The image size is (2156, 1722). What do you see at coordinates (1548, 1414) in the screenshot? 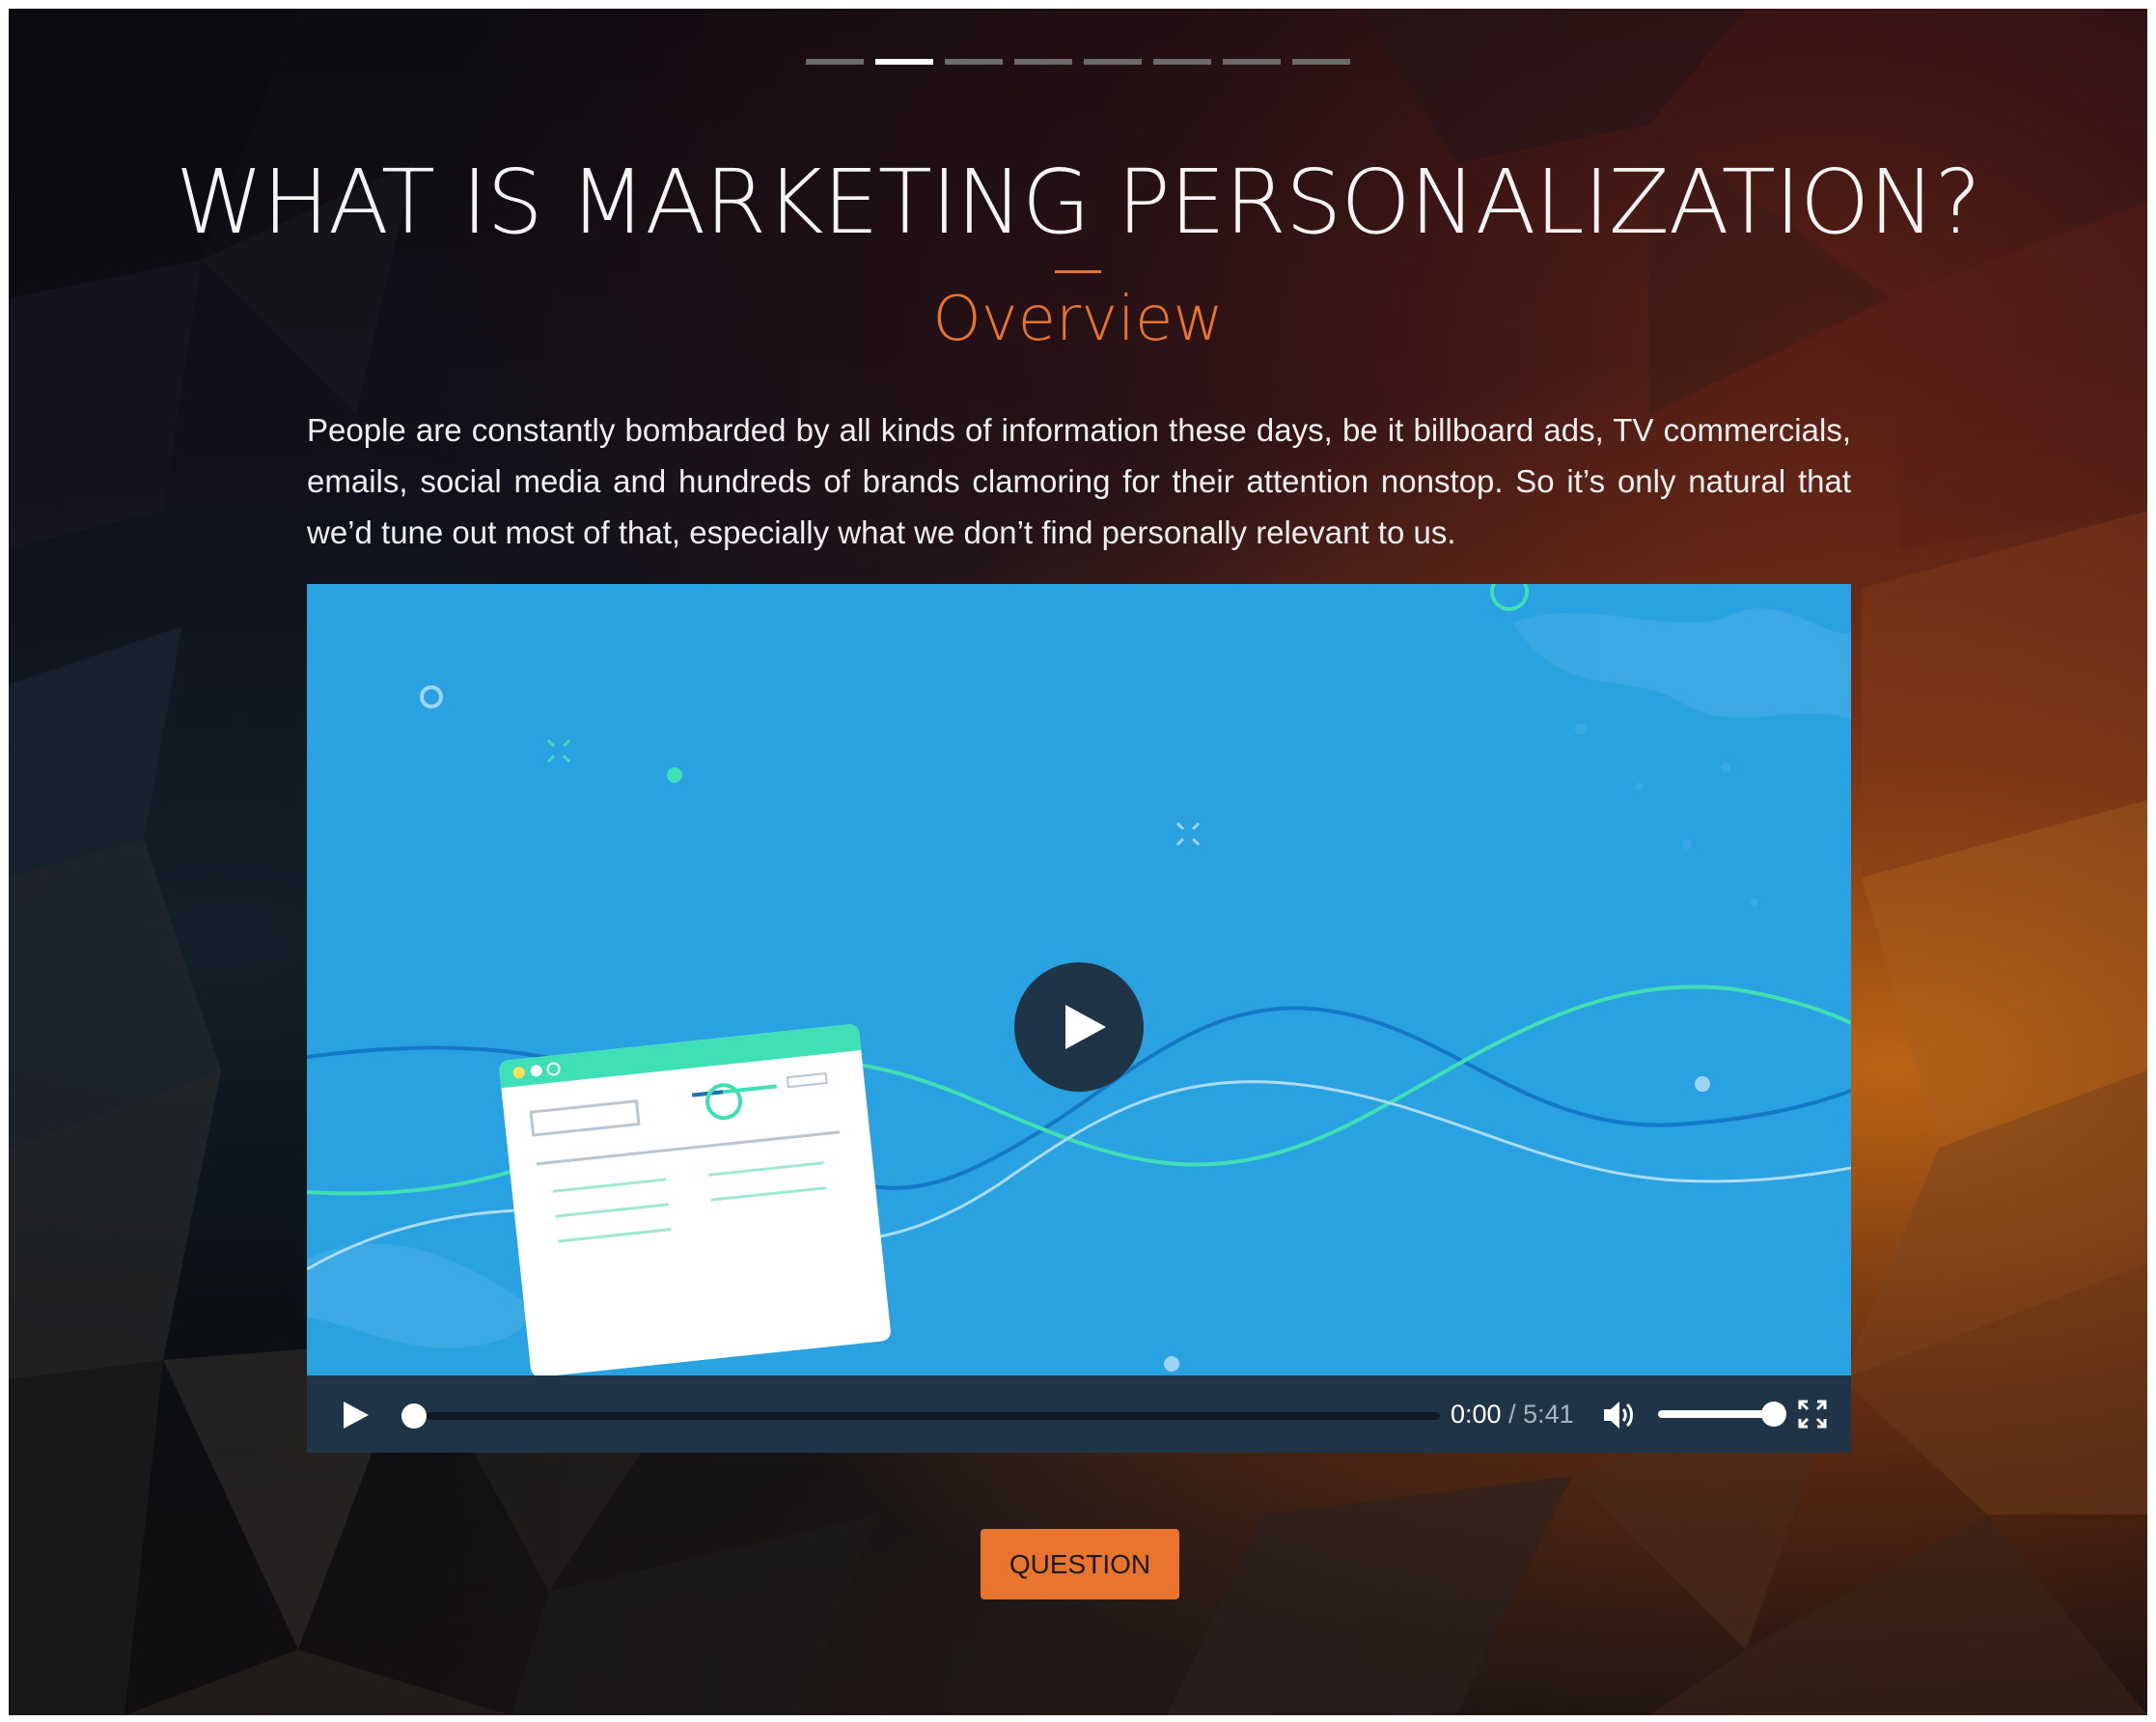
I see `duration: 5:41` at bounding box center [1548, 1414].